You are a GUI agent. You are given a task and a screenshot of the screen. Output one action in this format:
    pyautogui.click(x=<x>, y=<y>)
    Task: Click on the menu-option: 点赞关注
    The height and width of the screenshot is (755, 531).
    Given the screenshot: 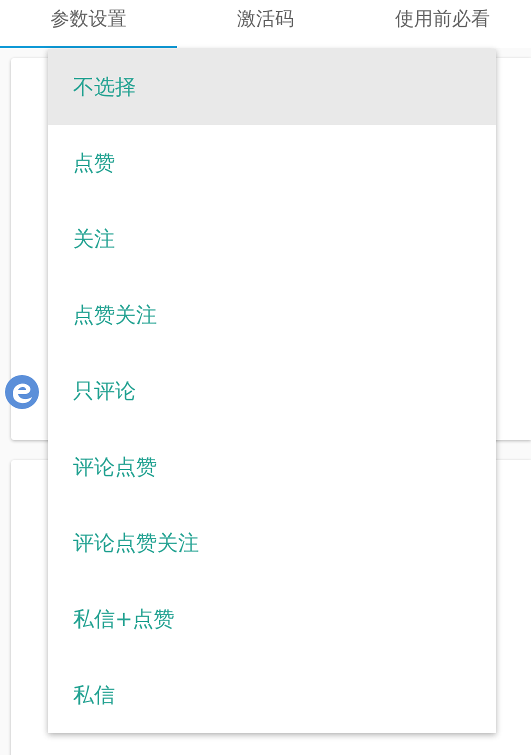 What is the action you would take?
    pyautogui.click(x=272, y=315)
    